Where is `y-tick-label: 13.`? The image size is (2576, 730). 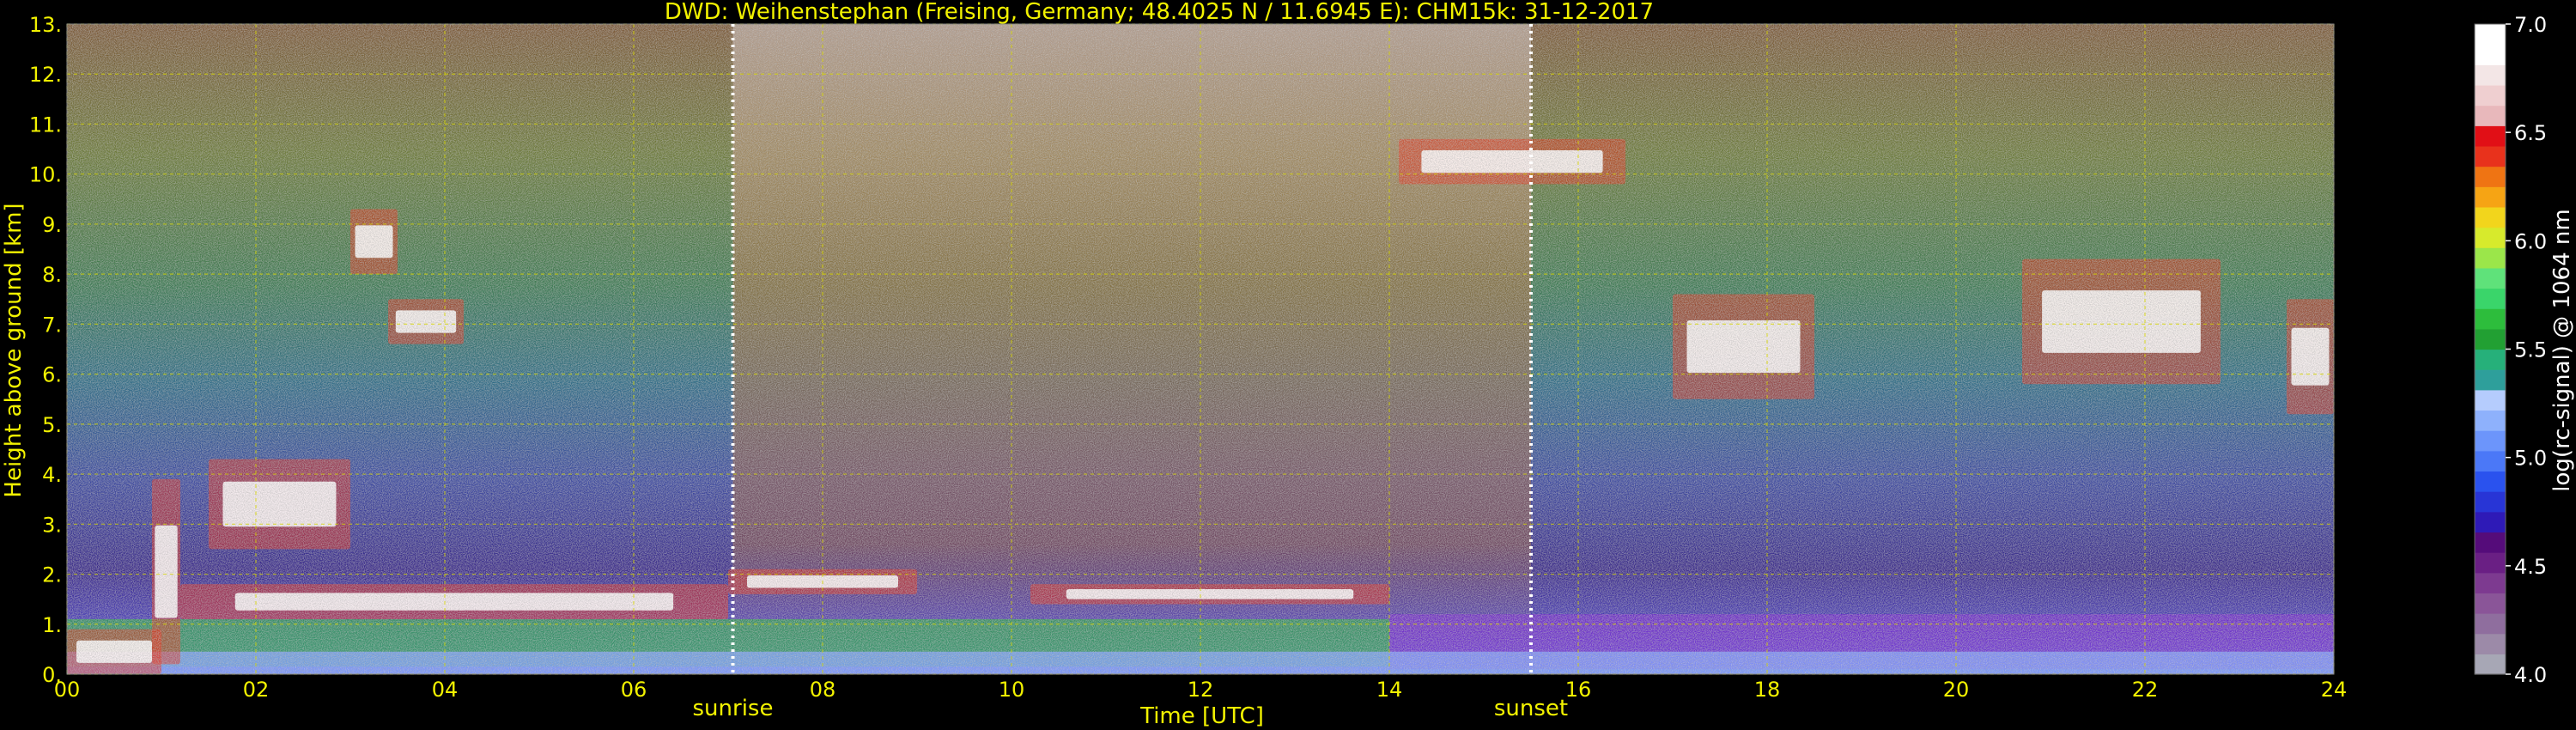
y-tick-label: 13. is located at coordinates (45, 25).